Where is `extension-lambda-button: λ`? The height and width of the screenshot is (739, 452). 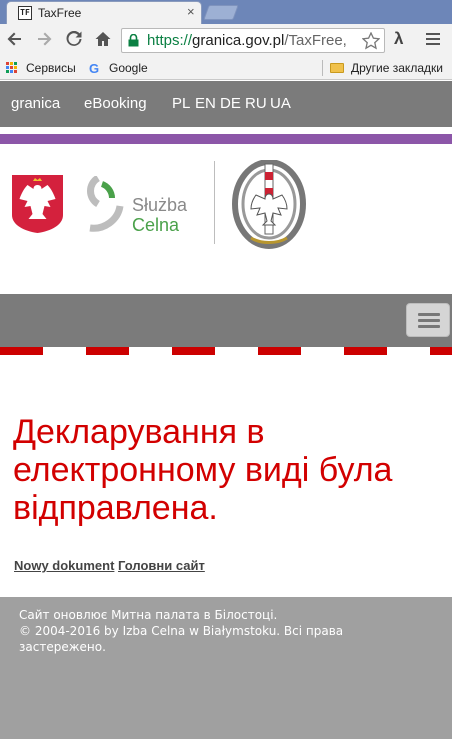
extension-lambda-button: λ is located at coordinates (398, 39).